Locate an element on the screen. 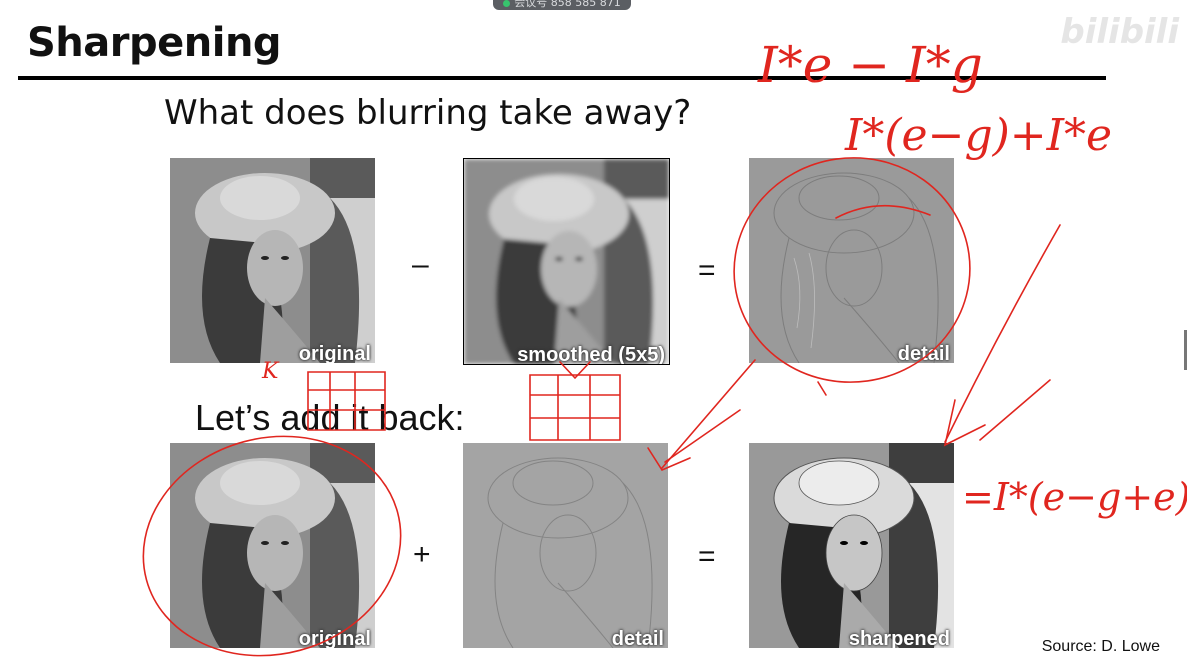 Image resolution: width=1187 pixels, height=662 pixels. original-image-panel-2: original is located at coordinates (272, 545).